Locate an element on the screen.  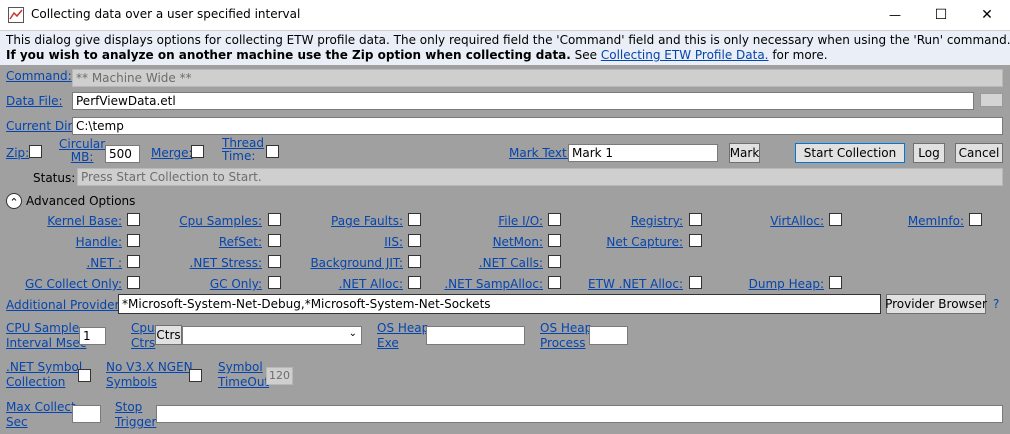
os-heap-exe-field is located at coordinates (475, 335).